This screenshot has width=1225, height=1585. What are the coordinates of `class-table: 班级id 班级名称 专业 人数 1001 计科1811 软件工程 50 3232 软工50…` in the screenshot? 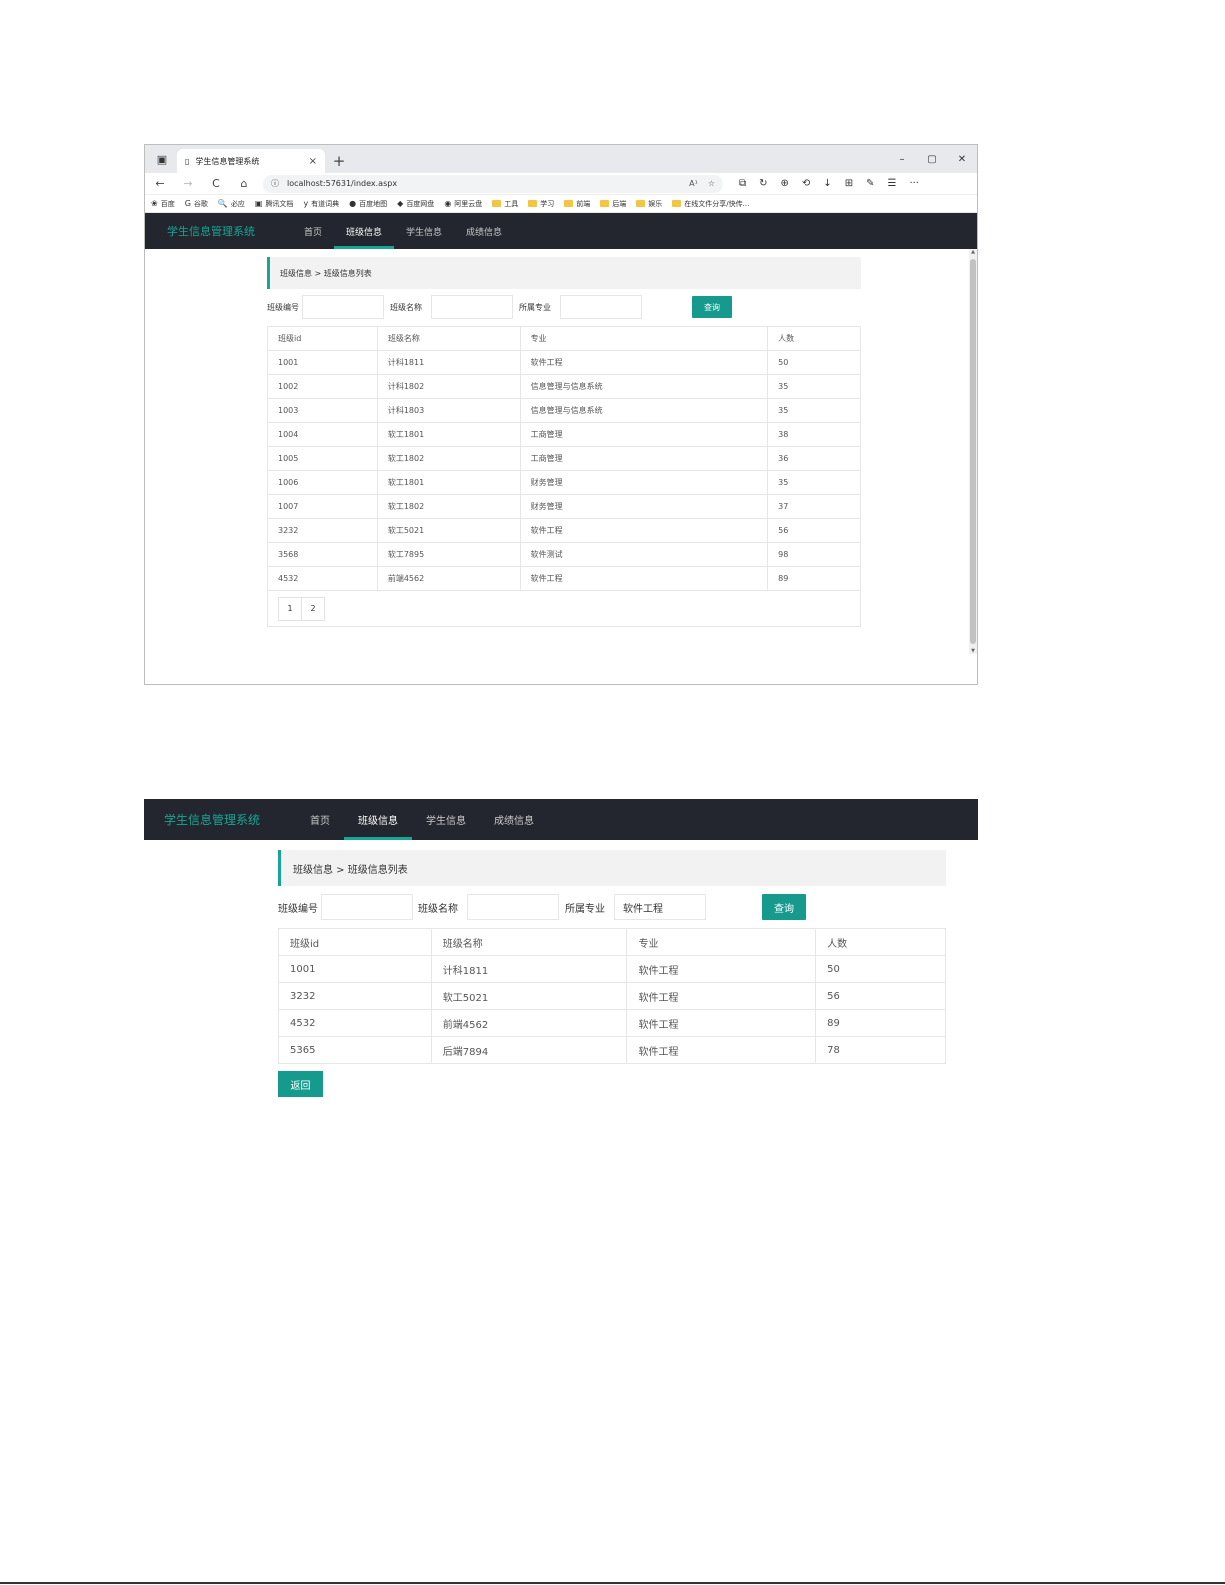 It's located at (612, 996).